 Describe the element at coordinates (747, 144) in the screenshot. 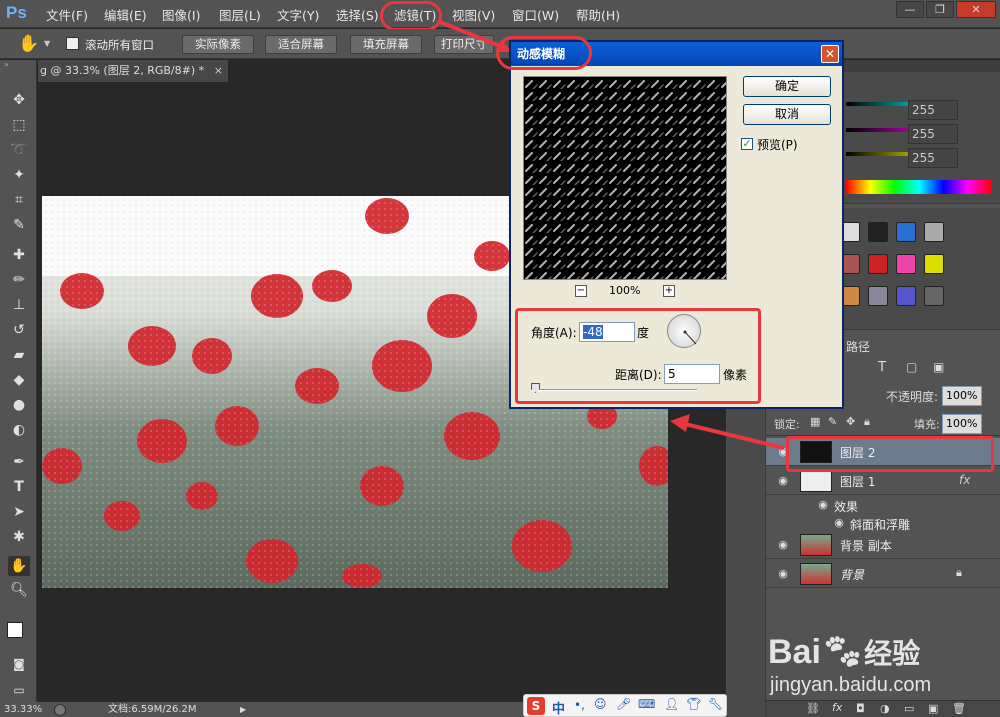

I see `preview-checkbox: ✓` at that location.